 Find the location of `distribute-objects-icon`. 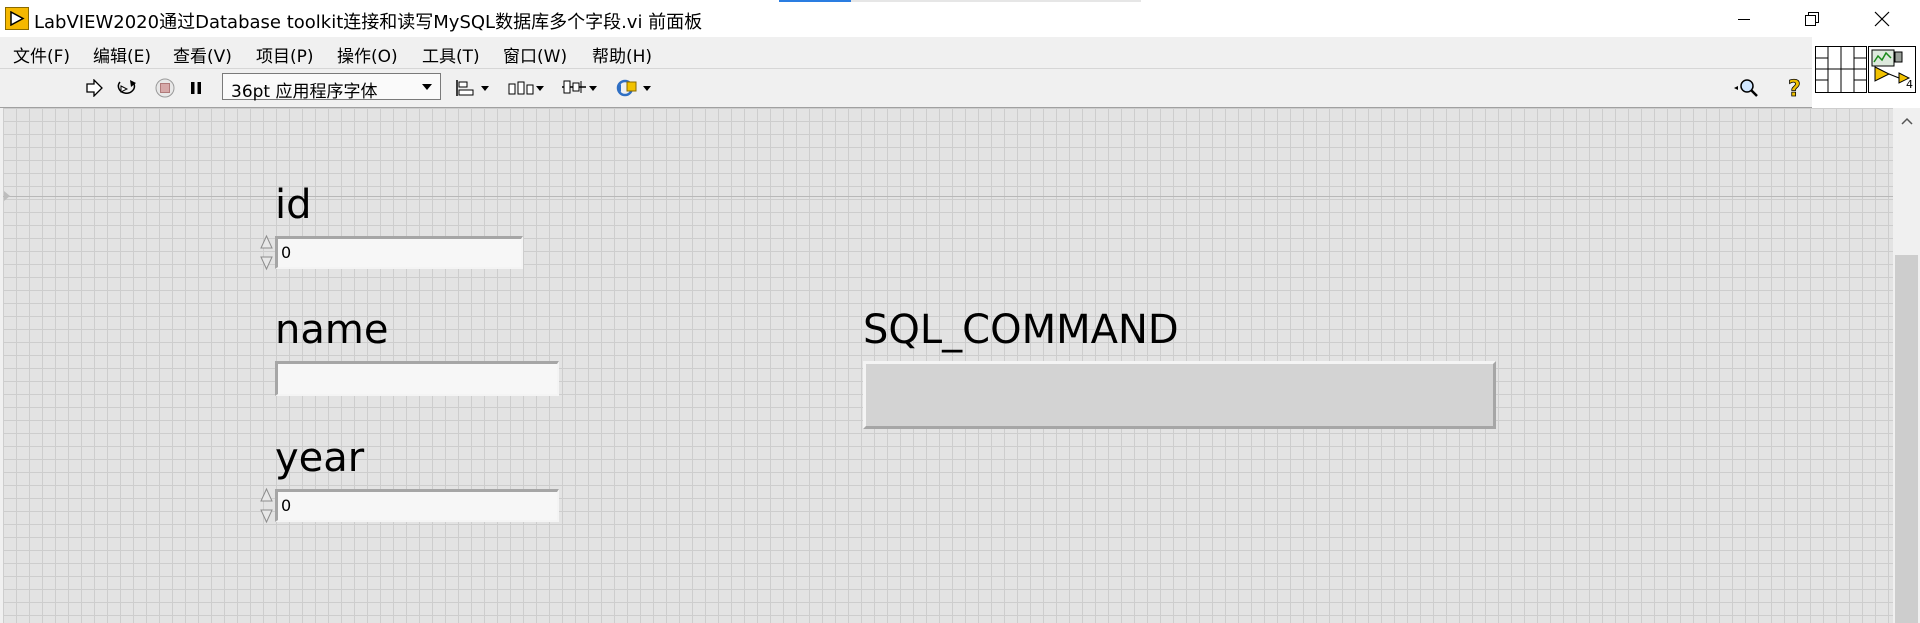

distribute-objects-icon is located at coordinates (526, 88).